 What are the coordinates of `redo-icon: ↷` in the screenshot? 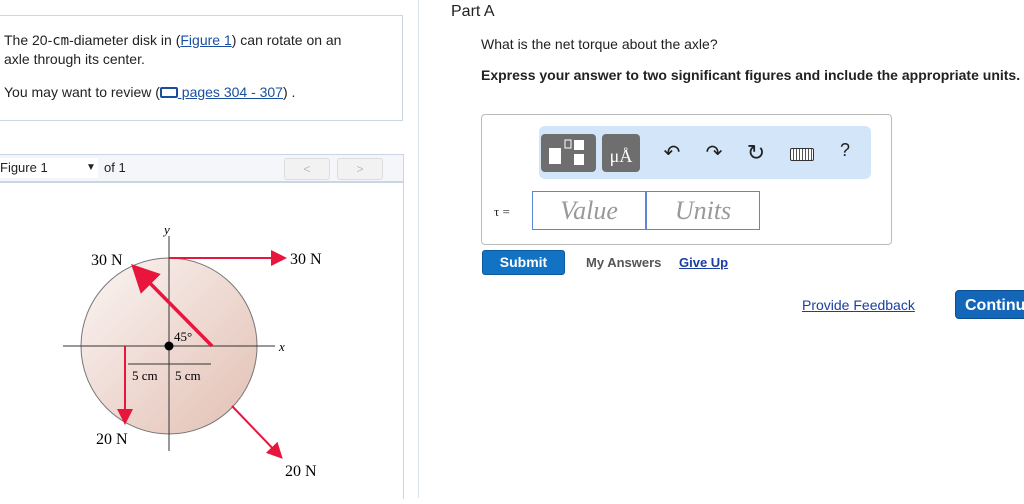 It's located at (714, 152).